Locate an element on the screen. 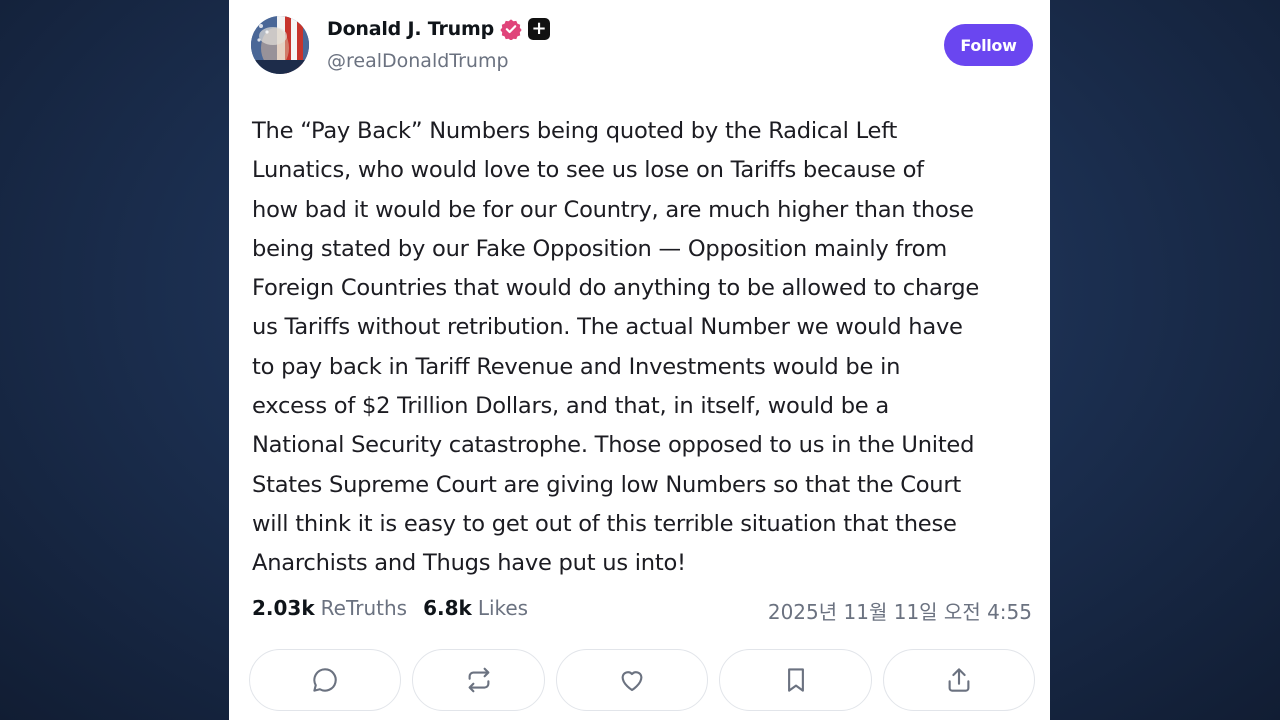  action-bar is located at coordinates (642, 680).